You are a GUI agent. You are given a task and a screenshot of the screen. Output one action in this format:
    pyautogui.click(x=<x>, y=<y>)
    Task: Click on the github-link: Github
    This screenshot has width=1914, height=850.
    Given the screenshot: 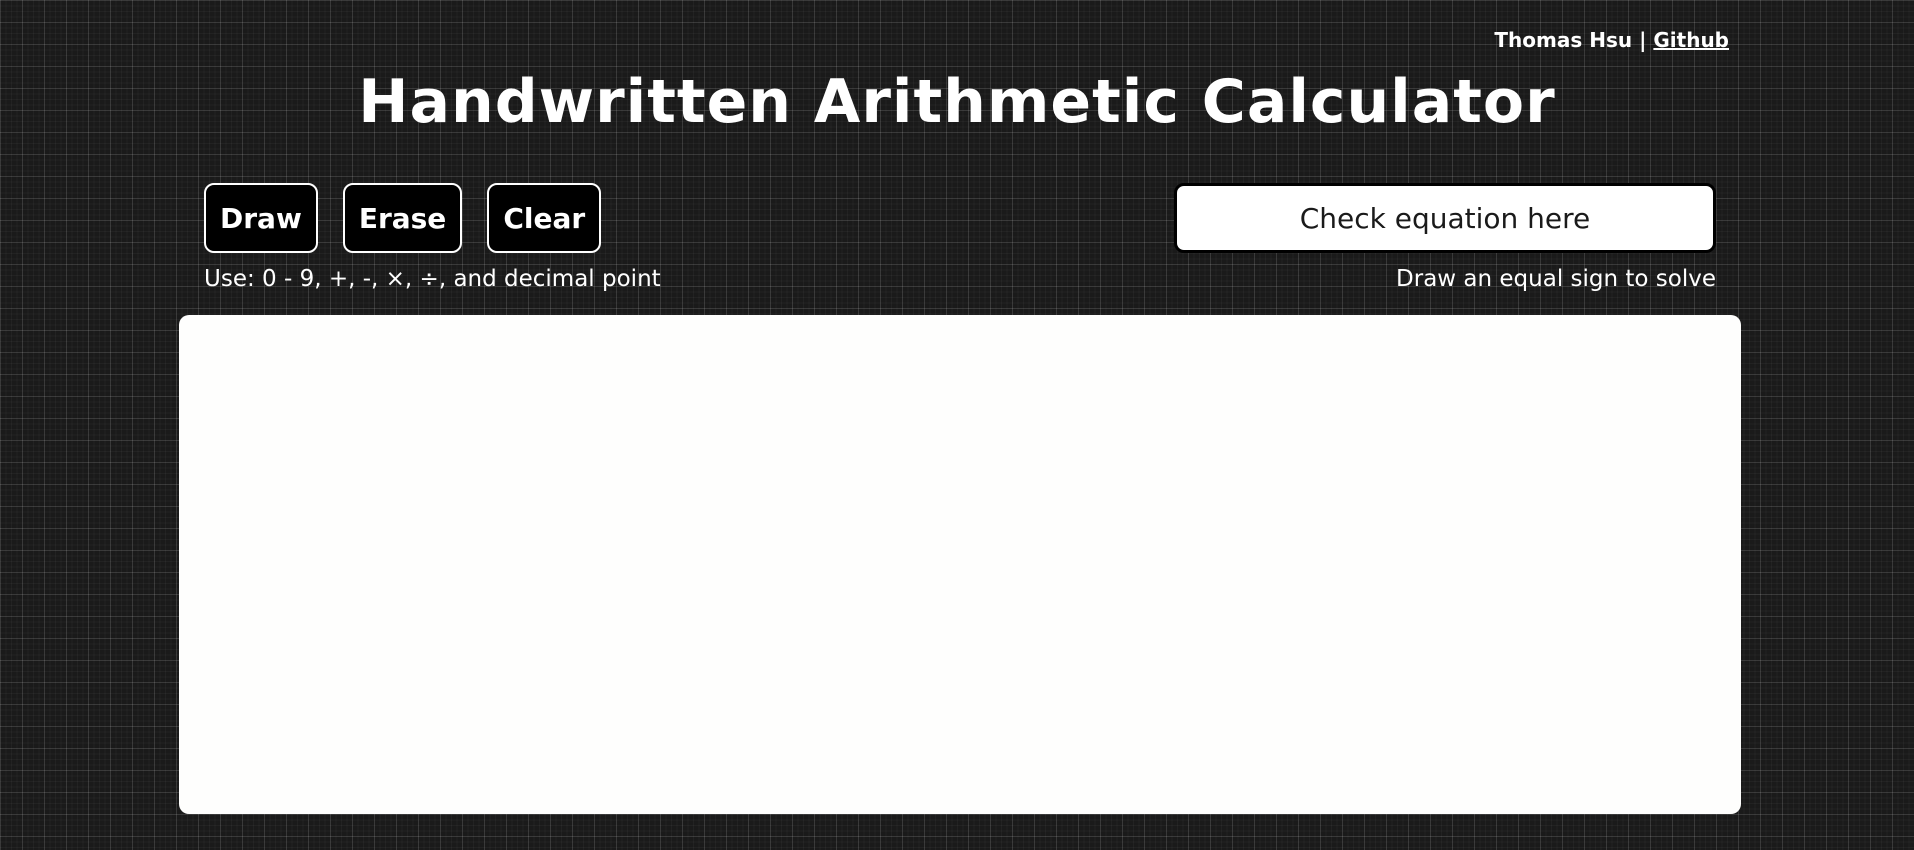 What is the action you would take?
    pyautogui.click(x=1691, y=40)
    